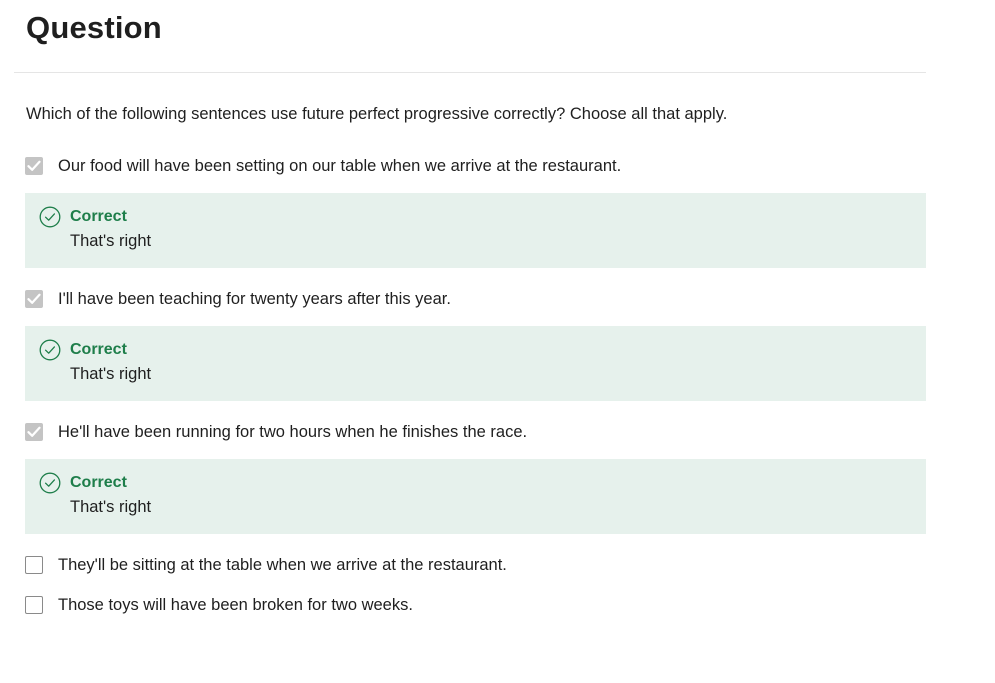  Describe the element at coordinates (470, 72) in the screenshot. I see `title-divider` at that location.